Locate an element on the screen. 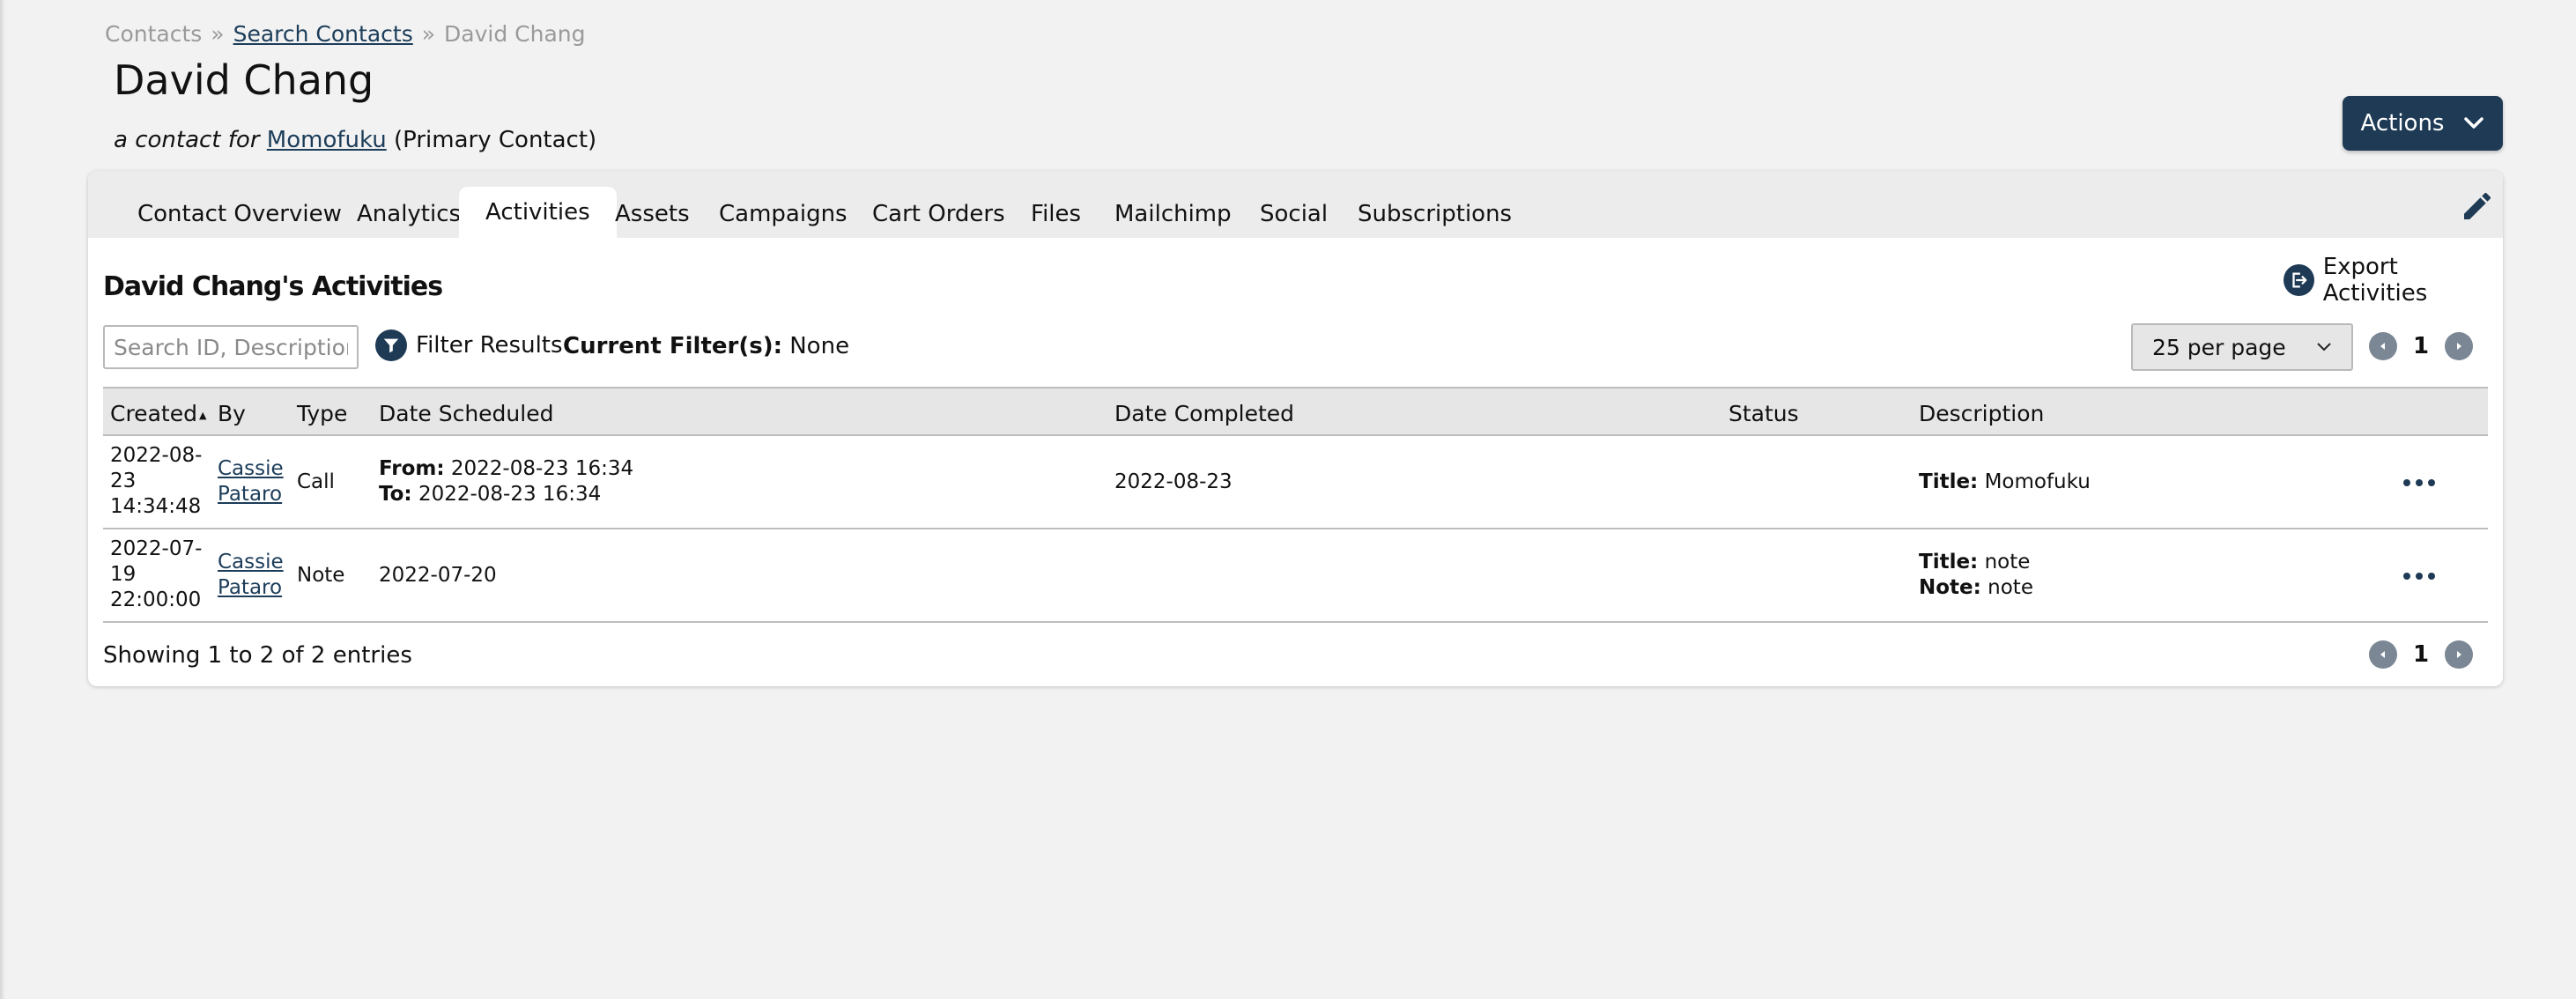  tab-campaigns: Campaigns is located at coordinates (784, 214).